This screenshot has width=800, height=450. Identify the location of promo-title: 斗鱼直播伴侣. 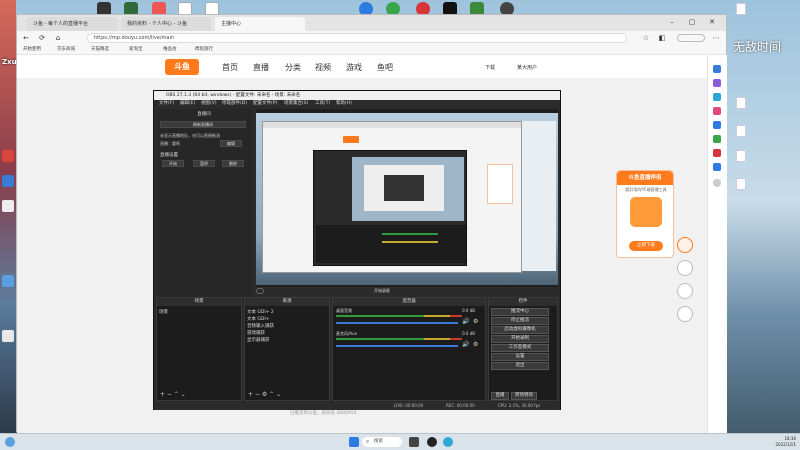
(645, 178).